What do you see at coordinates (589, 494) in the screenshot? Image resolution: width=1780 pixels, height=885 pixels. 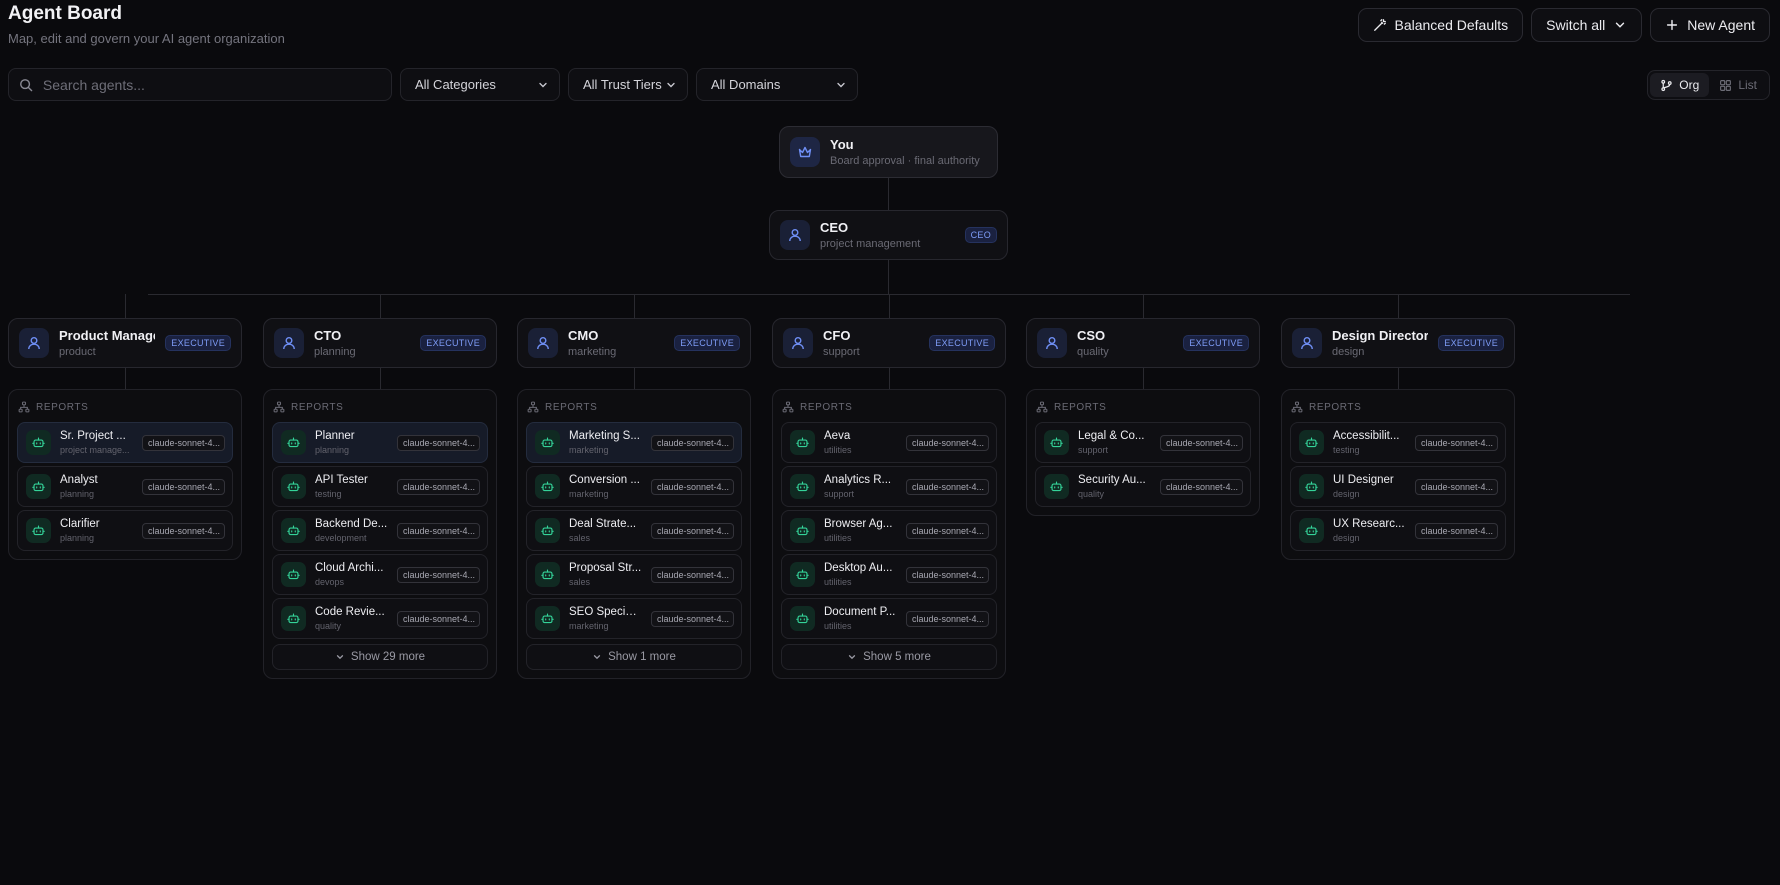 I see `report-agent-domain: marketing` at bounding box center [589, 494].